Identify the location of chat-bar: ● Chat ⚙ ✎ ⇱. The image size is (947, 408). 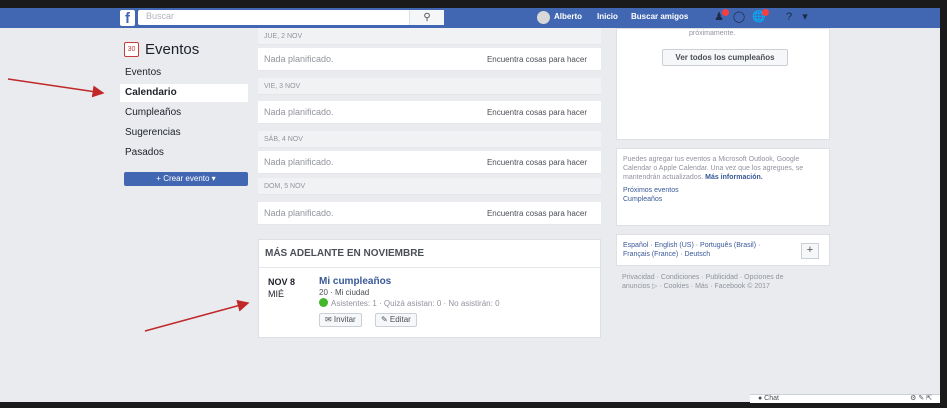
(845, 398).